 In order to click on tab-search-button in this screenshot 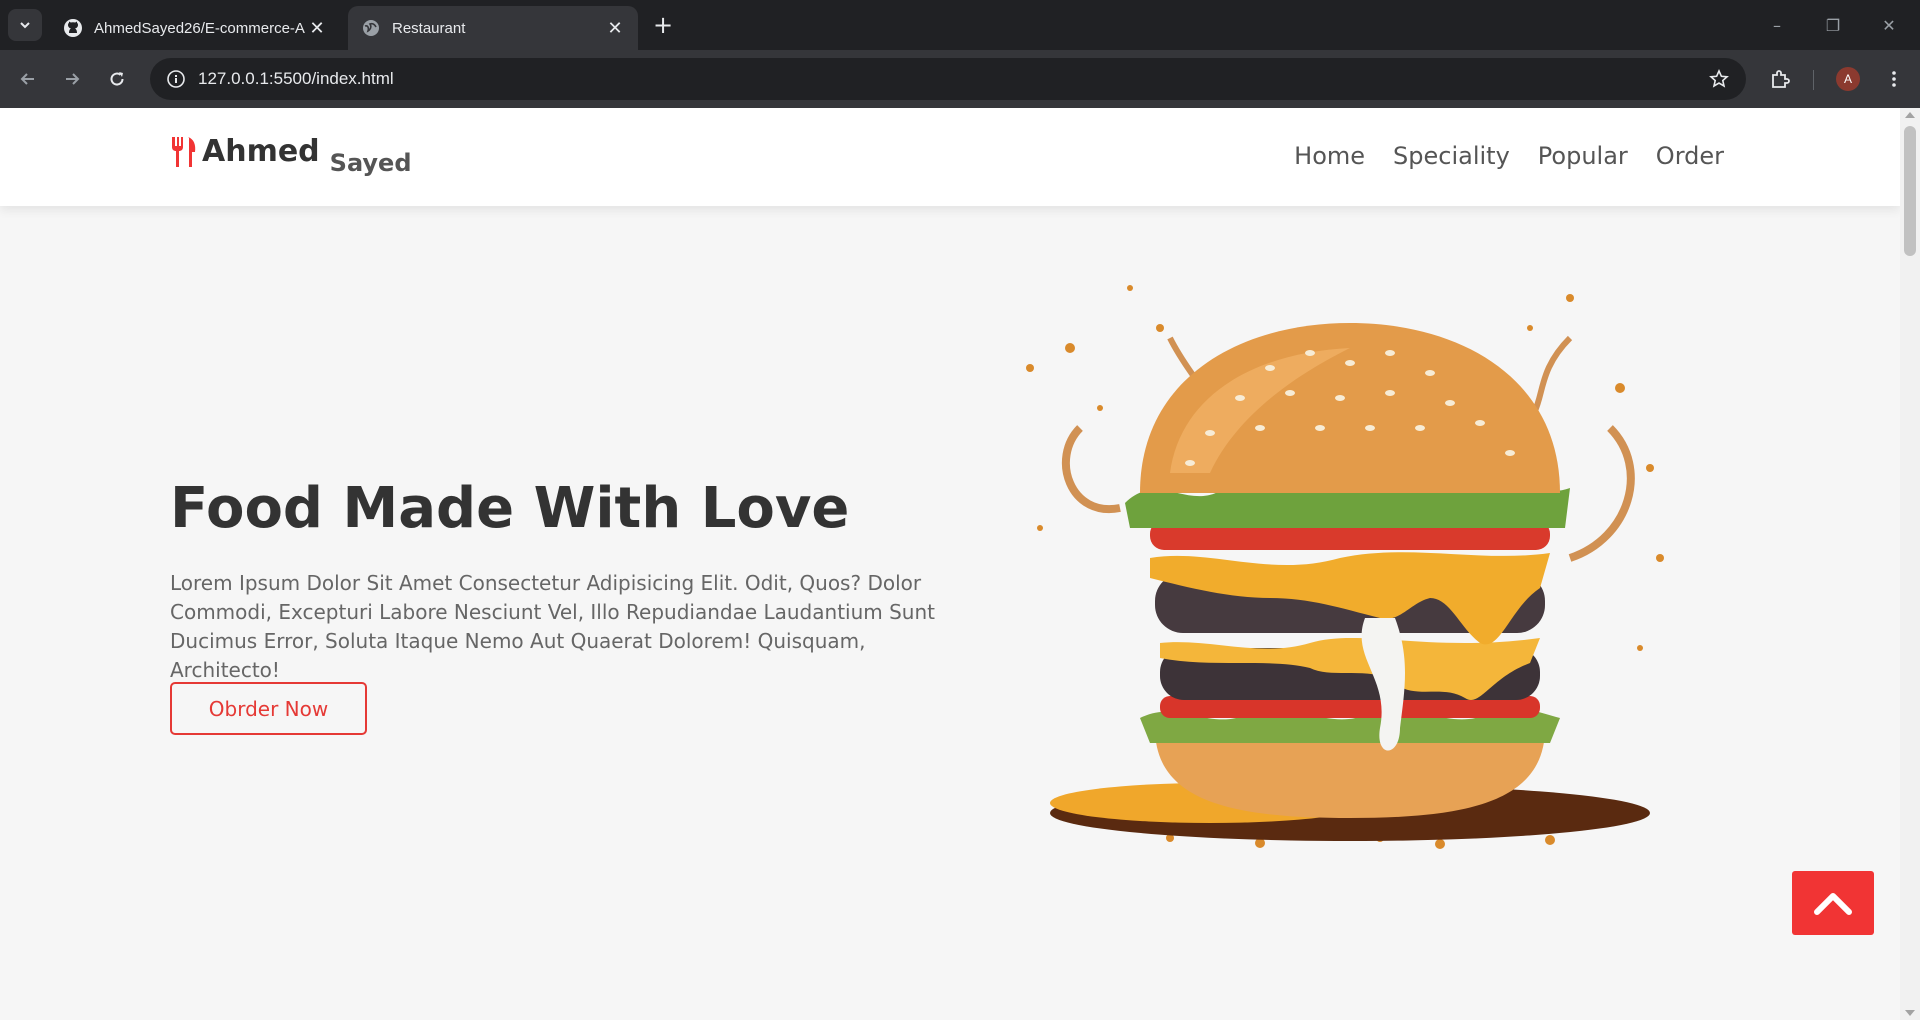, I will do `click(25, 25)`.